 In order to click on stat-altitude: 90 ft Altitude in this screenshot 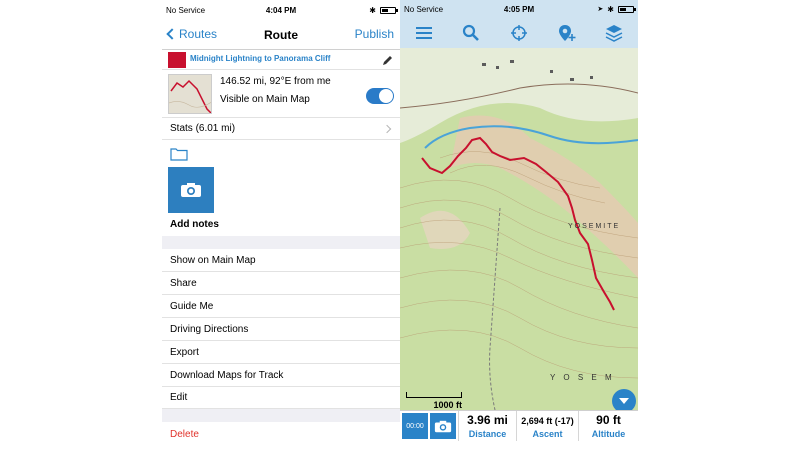, I will do `click(608, 426)`.